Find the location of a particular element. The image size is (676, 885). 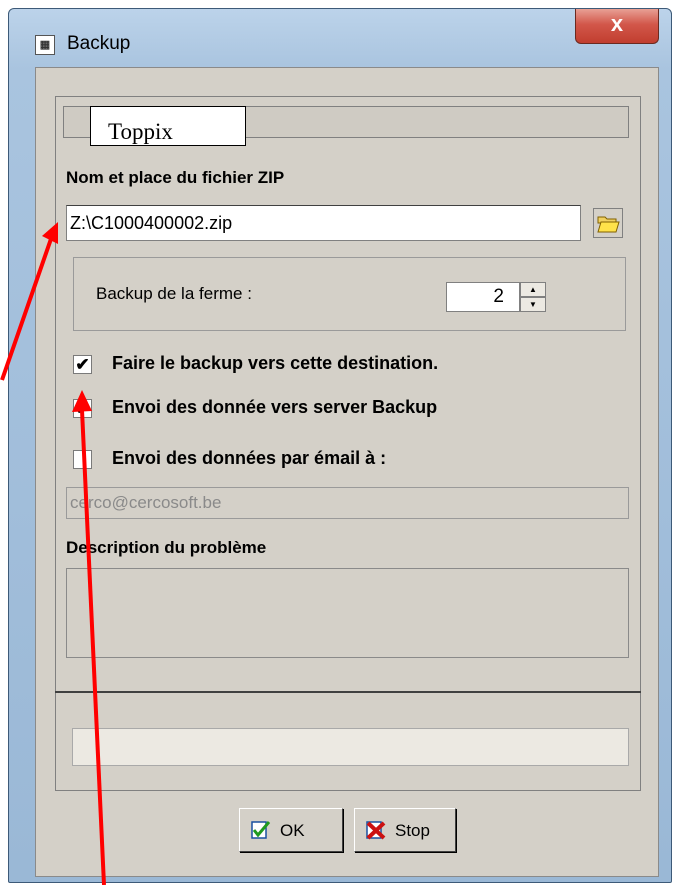

close-button: x is located at coordinates (617, 26).